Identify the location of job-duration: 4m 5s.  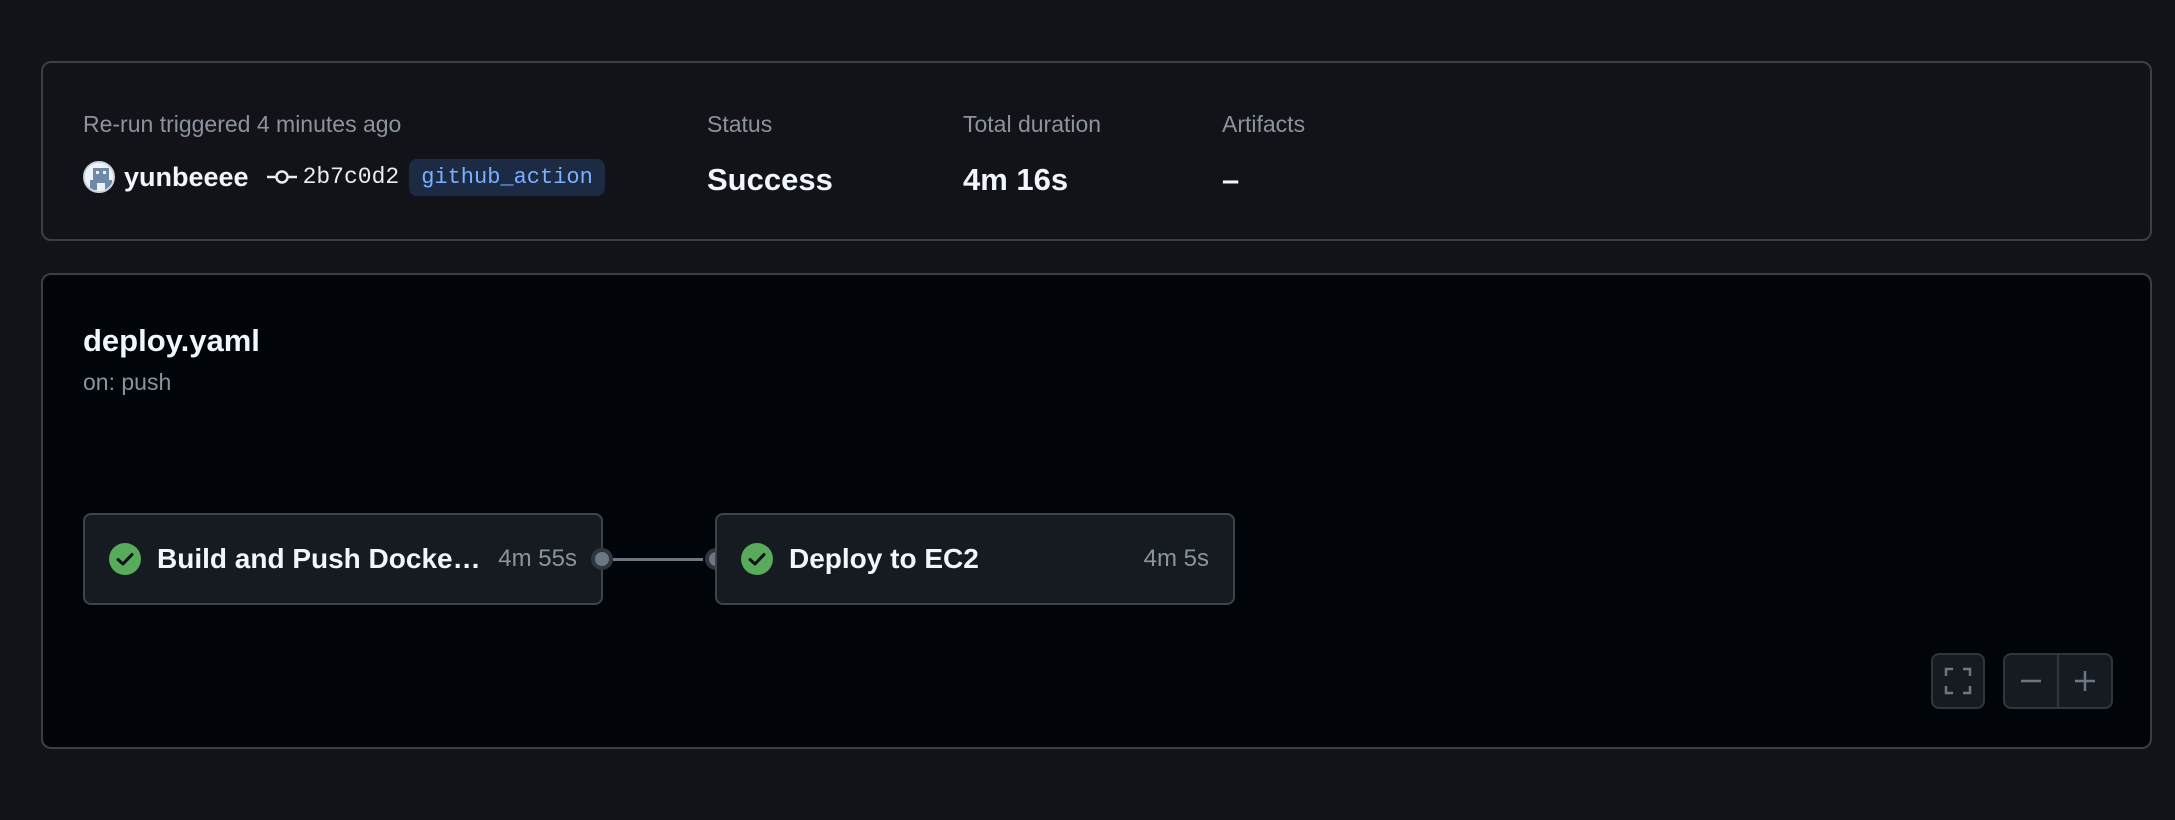
(1176, 558).